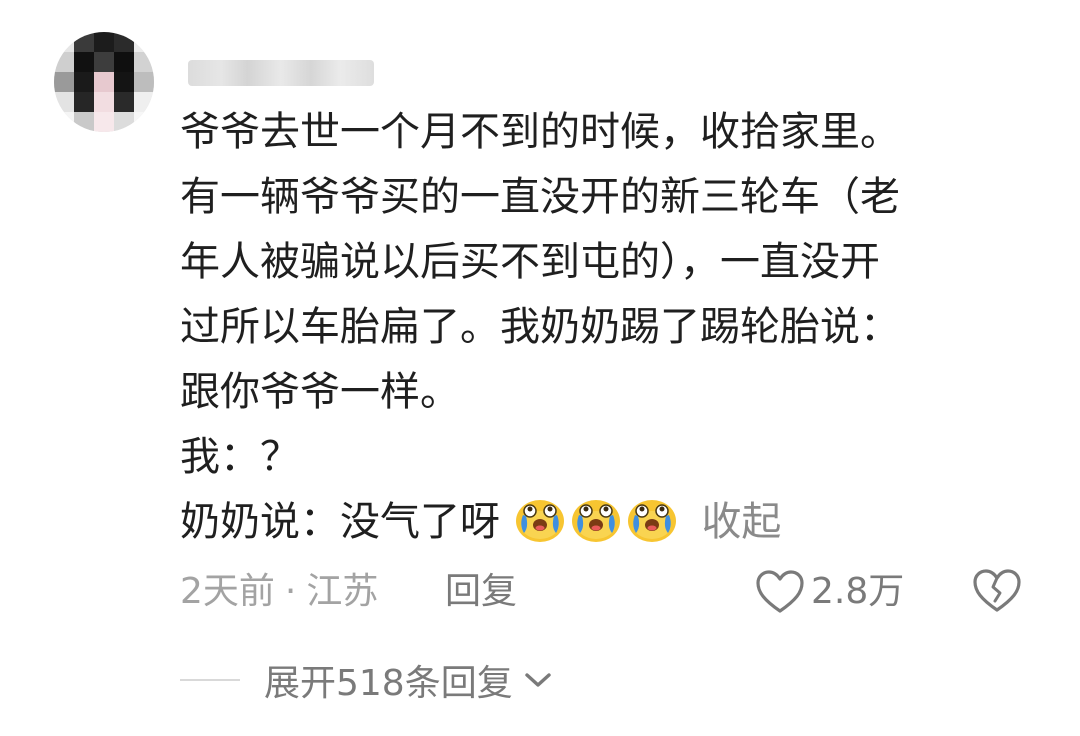 This screenshot has width=1080, height=736. I want to click on timestamp: 2天前, so click(227, 591).